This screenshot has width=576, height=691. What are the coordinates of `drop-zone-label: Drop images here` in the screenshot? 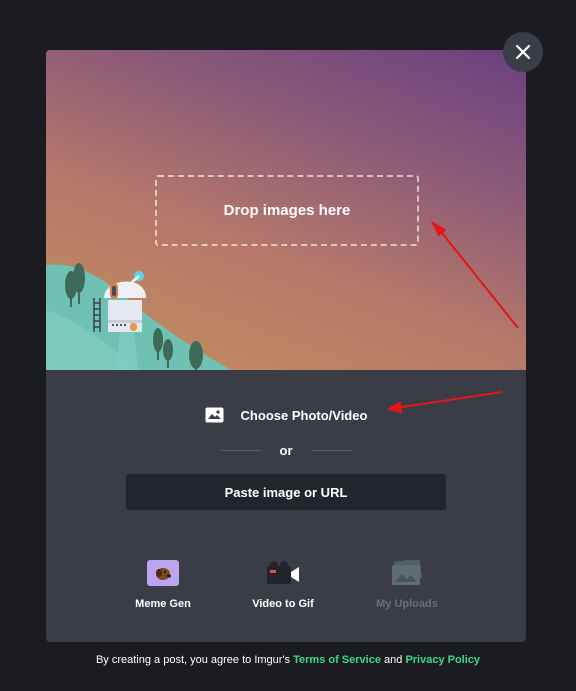 It's located at (287, 210).